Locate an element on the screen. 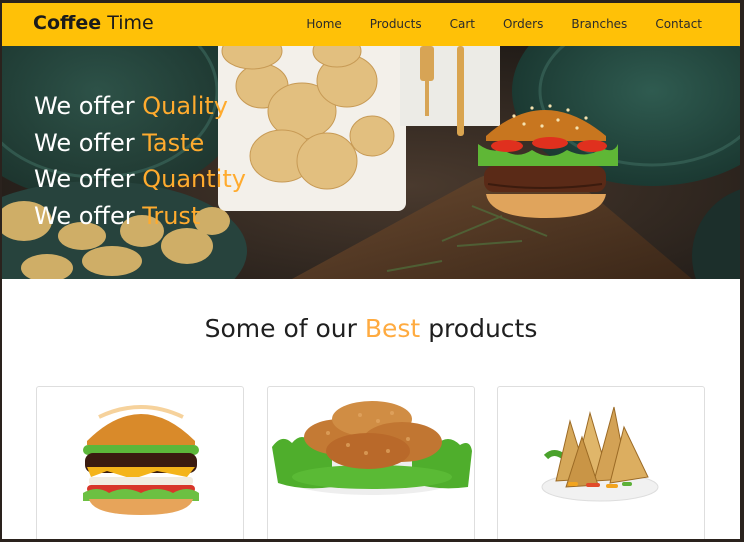  nav-cart: Cart is located at coordinates (462, 24).